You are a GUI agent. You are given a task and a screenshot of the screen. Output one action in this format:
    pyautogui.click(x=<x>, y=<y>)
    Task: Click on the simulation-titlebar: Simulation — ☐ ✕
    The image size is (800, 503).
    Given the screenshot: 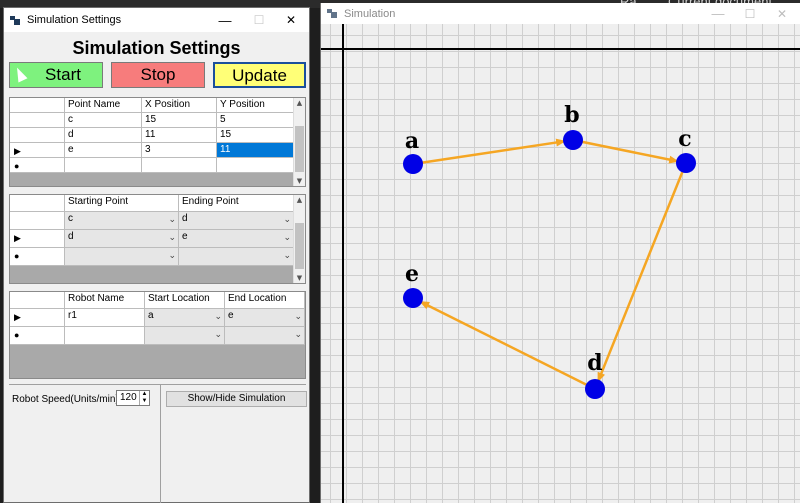 What is the action you would take?
    pyautogui.click(x=560, y=13)
    